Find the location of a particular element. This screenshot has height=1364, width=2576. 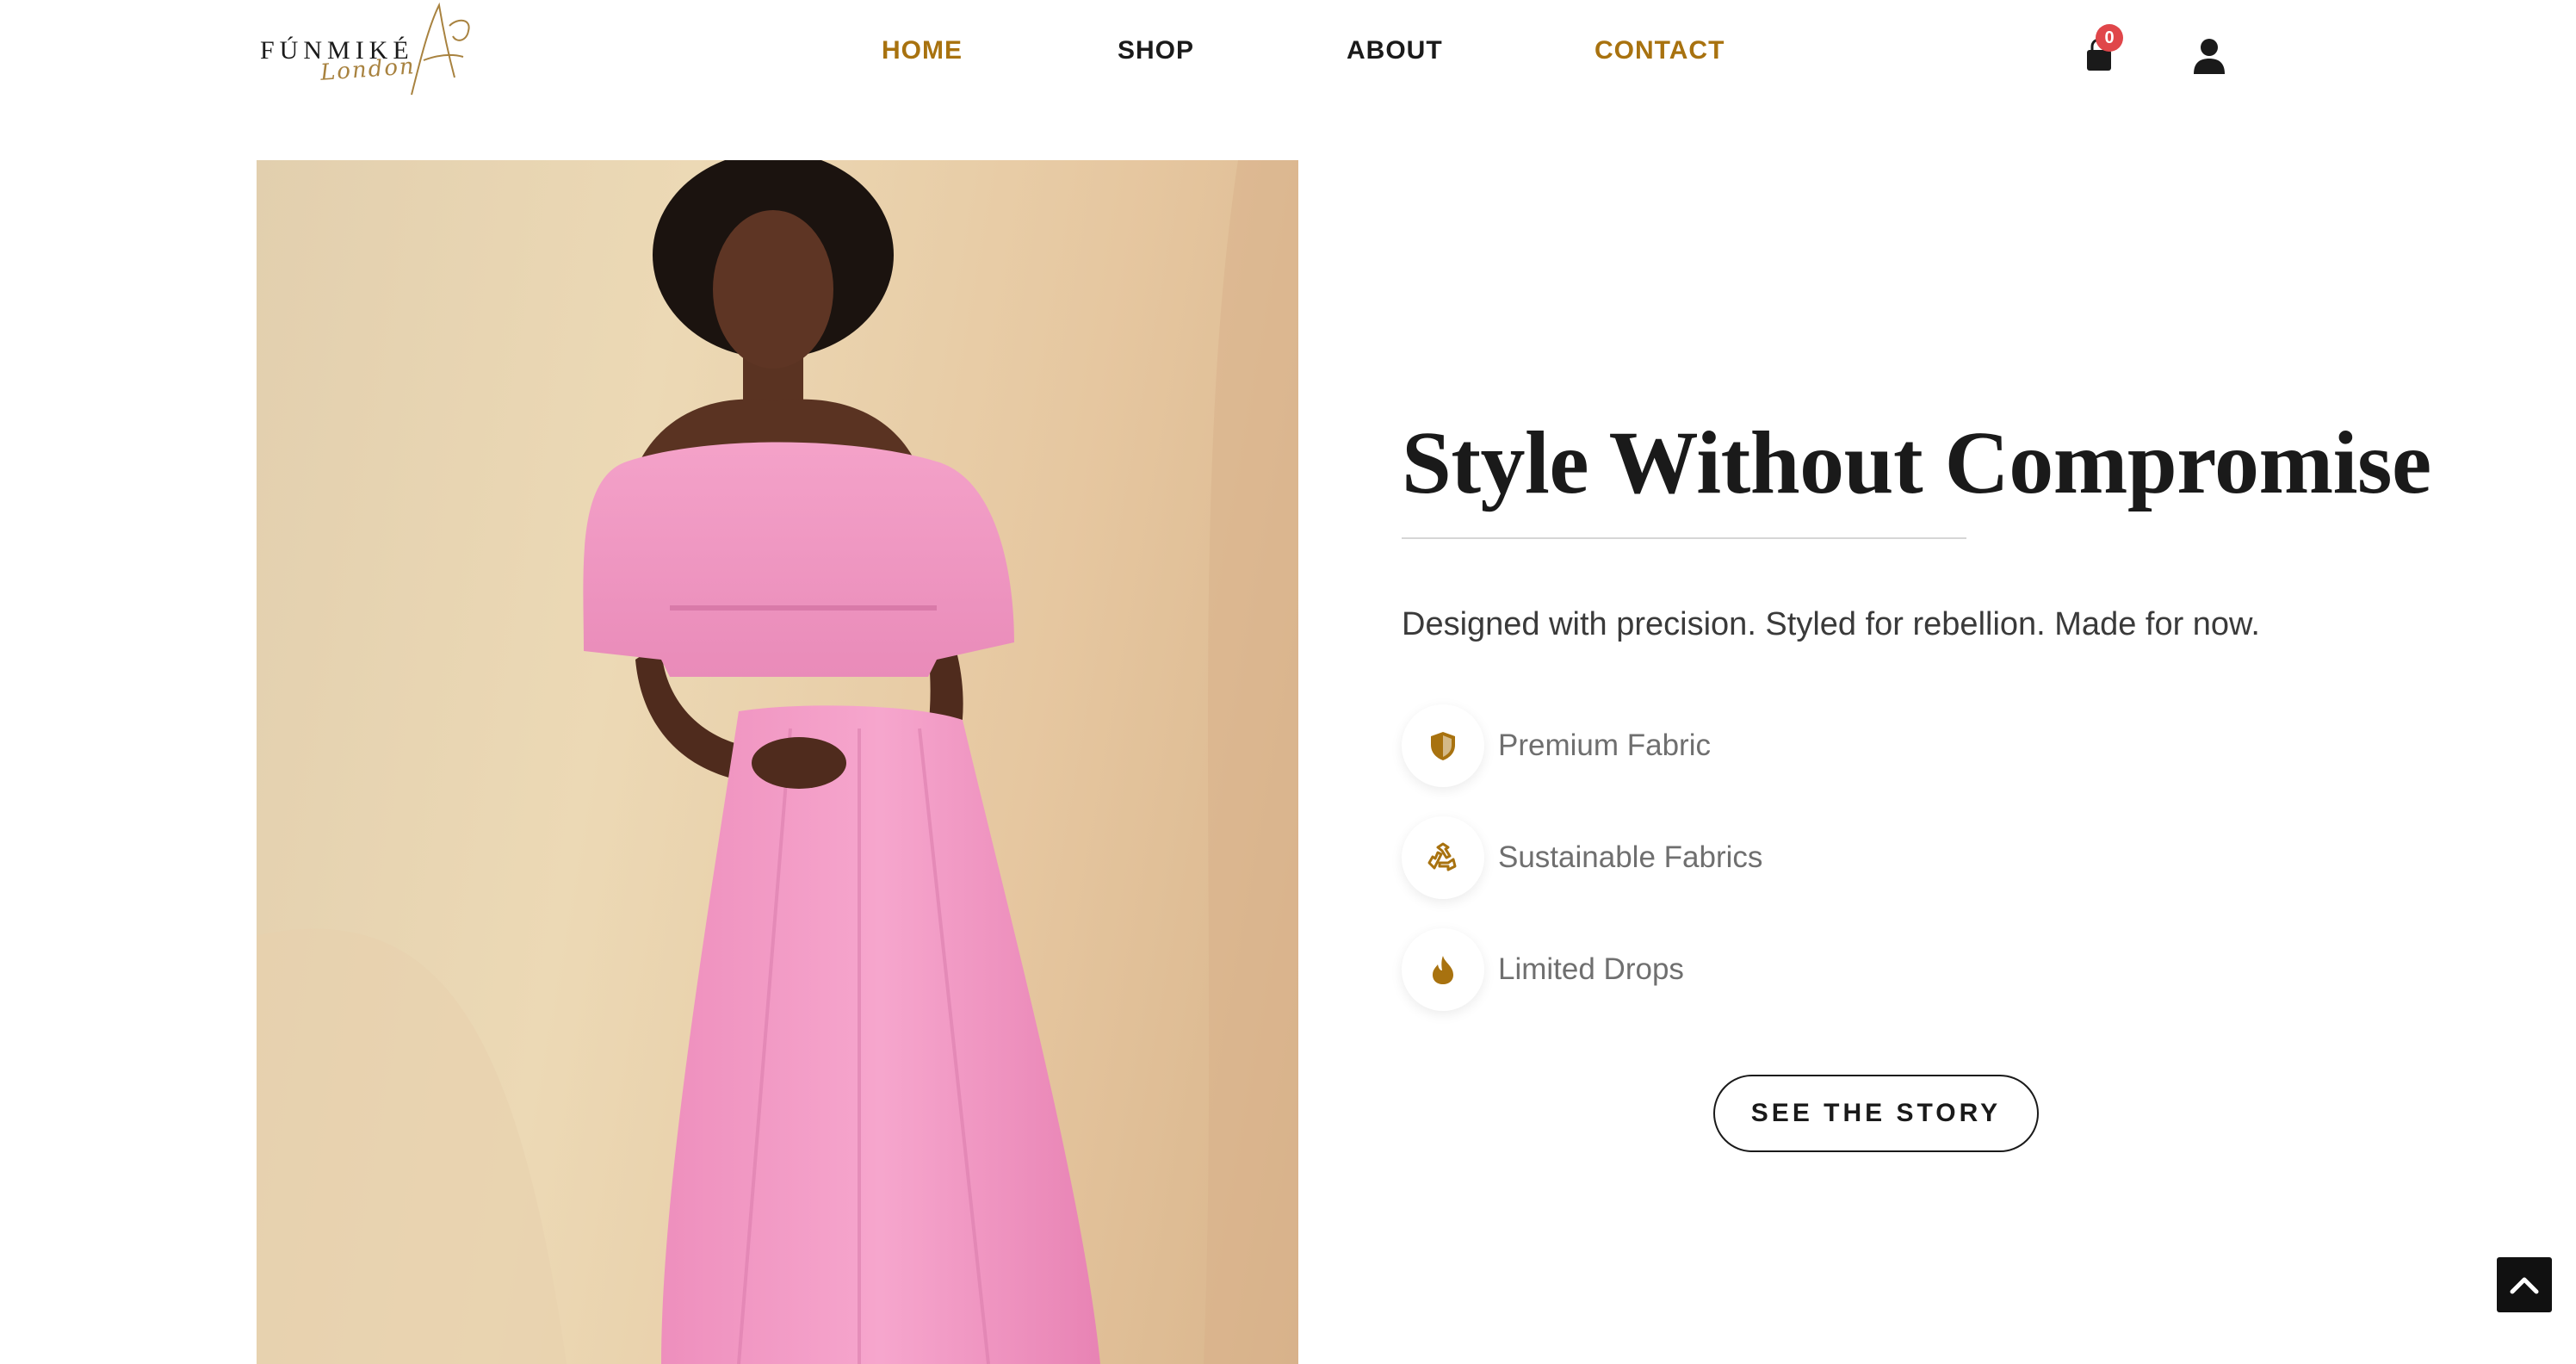

user-icon is located at coordinates (2210, 57).